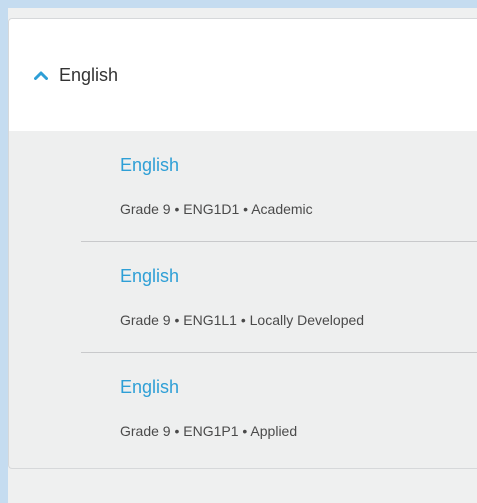 The height and width of the screenshot is (503, 477). What do you see at coordinates (242, 320) in the screenshot?
I see `course-meta: Grade 9 • ENG1L1 • Locally Developed` at bounding box center [242, 320].